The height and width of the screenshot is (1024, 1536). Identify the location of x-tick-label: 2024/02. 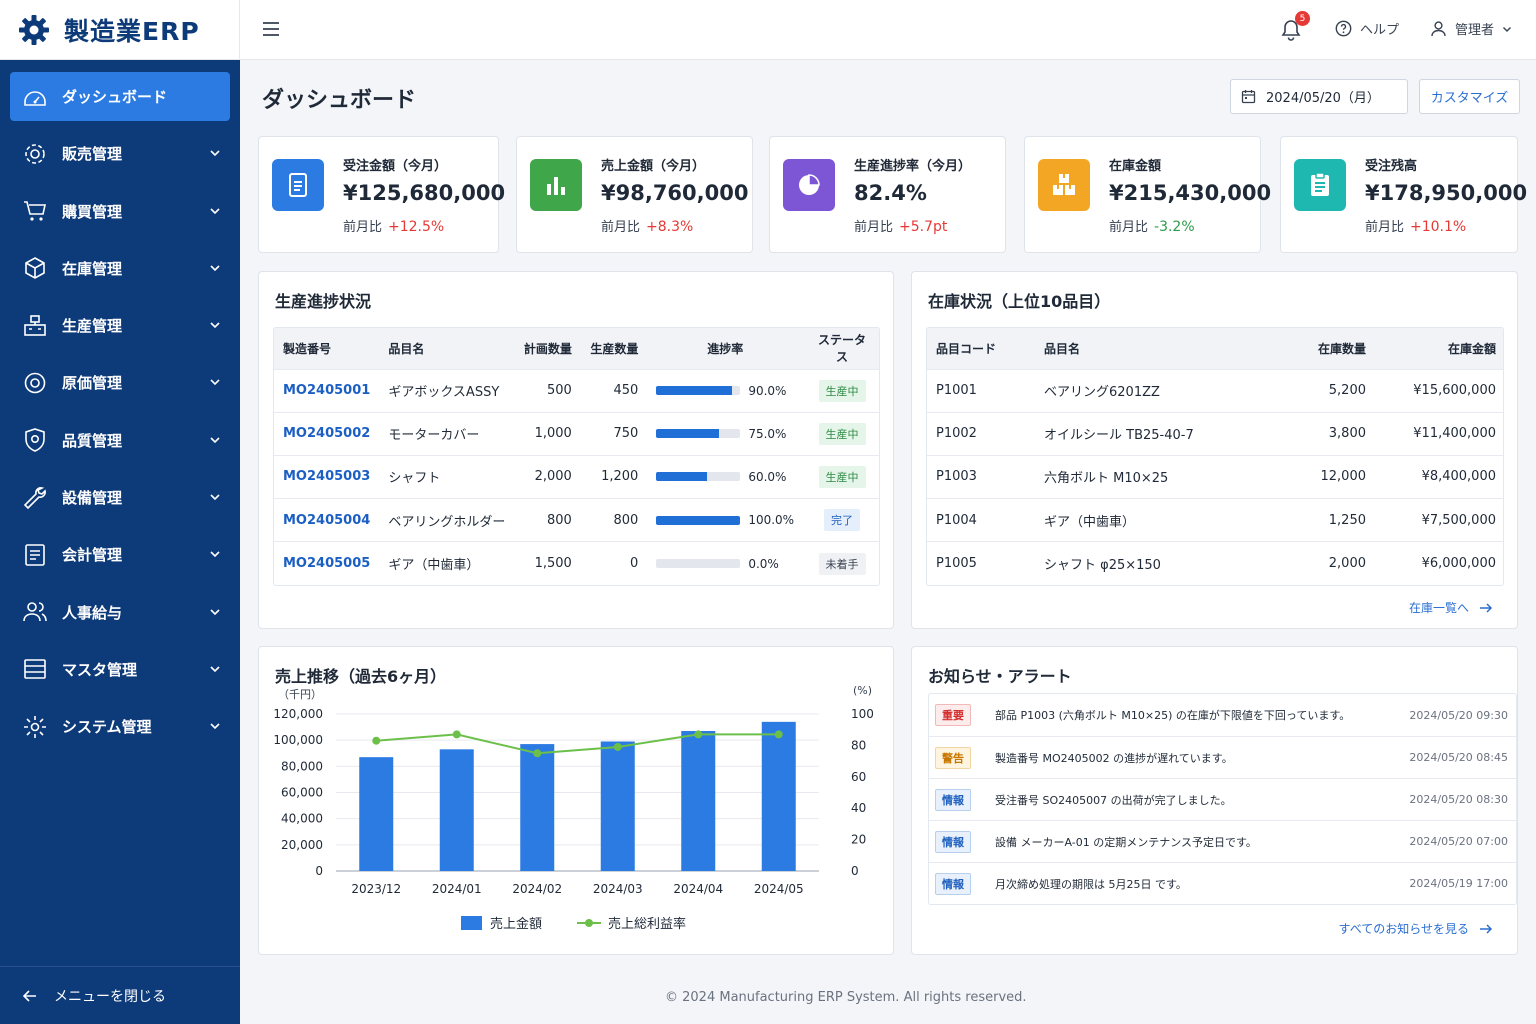
(537, 889).